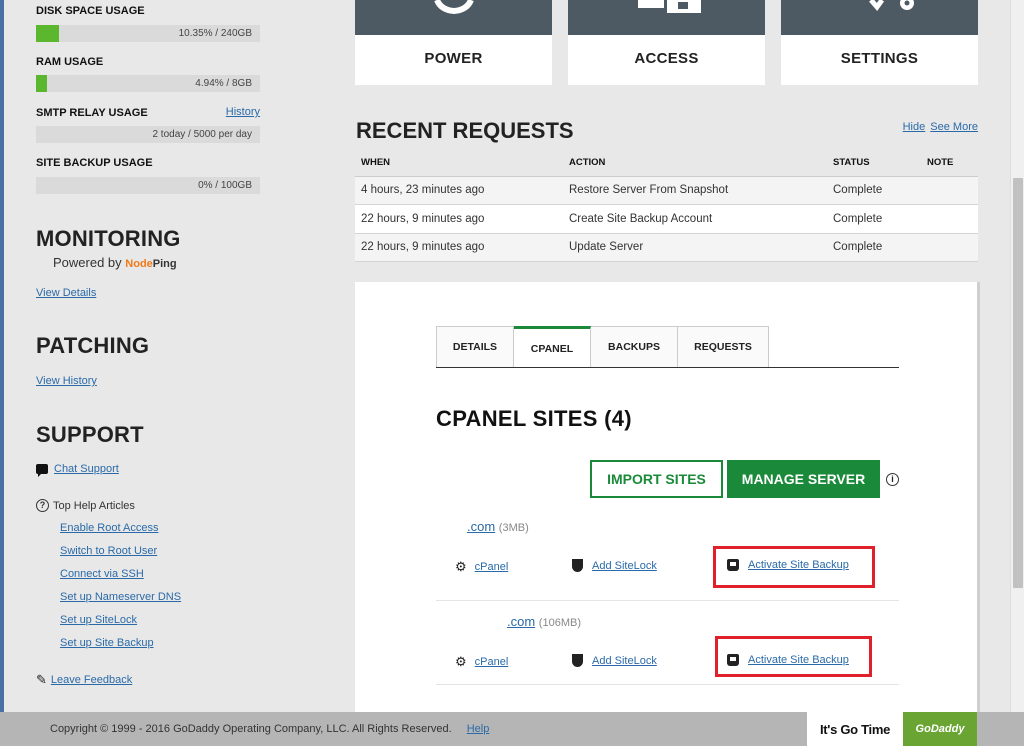 This screenshot has width=1024, height=746. What do you see at coordinates (91, 680) in the screenshot?
I see `leave-feedback-link: Leave Feedback` at bounding box center [91, 680].